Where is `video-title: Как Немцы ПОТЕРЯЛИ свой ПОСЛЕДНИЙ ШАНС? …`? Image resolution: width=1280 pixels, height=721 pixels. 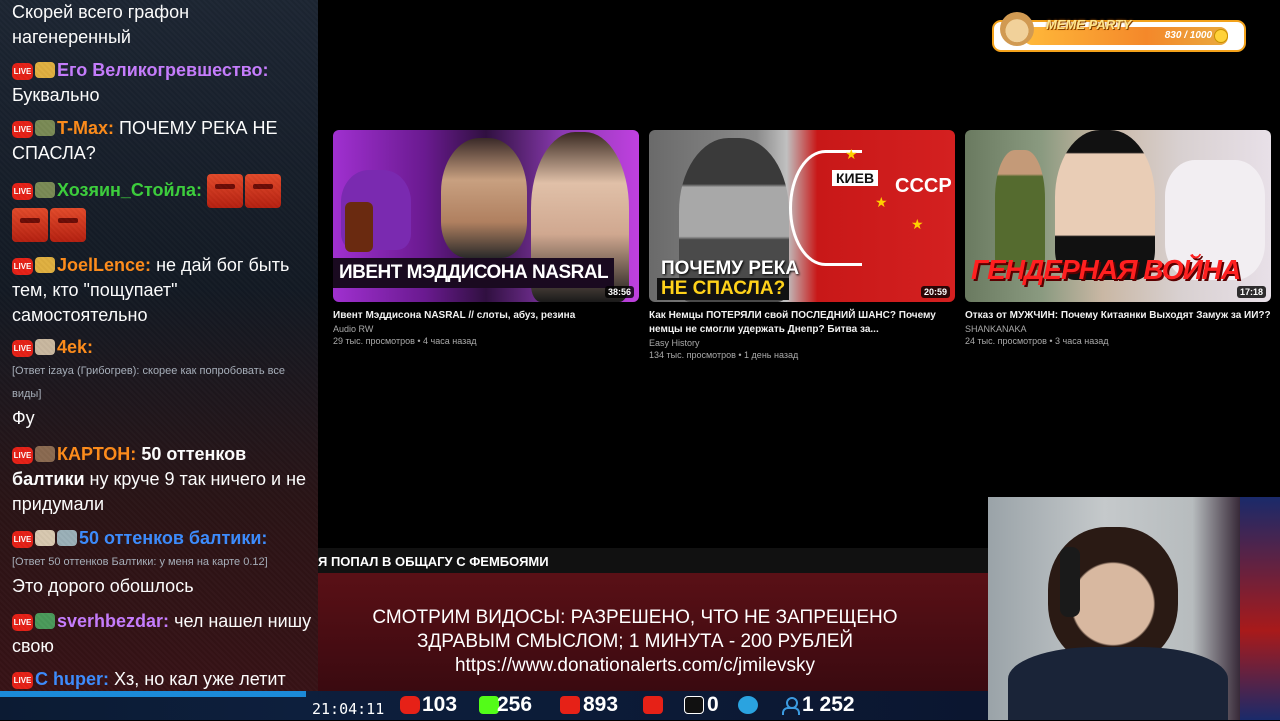
video-title: Как Немцы ПОТЕРЯЛИ свой ПОСЛЕДНИЙ ШАНС? … is located at coordinates (802, 323).